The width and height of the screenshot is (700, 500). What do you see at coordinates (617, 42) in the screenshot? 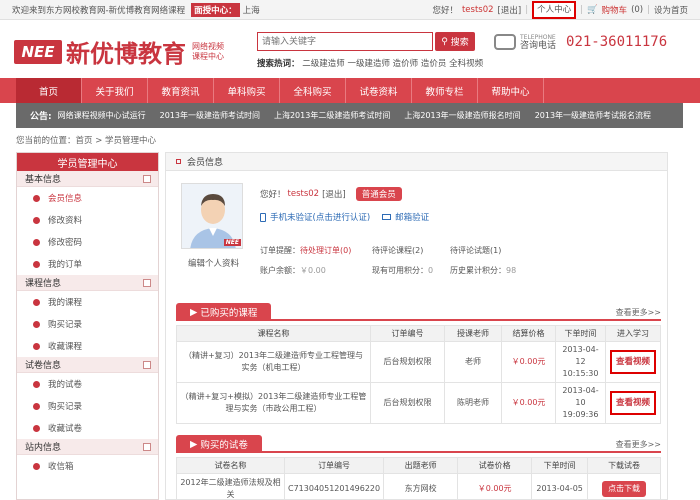
I see `phone-number: 021-36011176` at bounding box center [617, 42].